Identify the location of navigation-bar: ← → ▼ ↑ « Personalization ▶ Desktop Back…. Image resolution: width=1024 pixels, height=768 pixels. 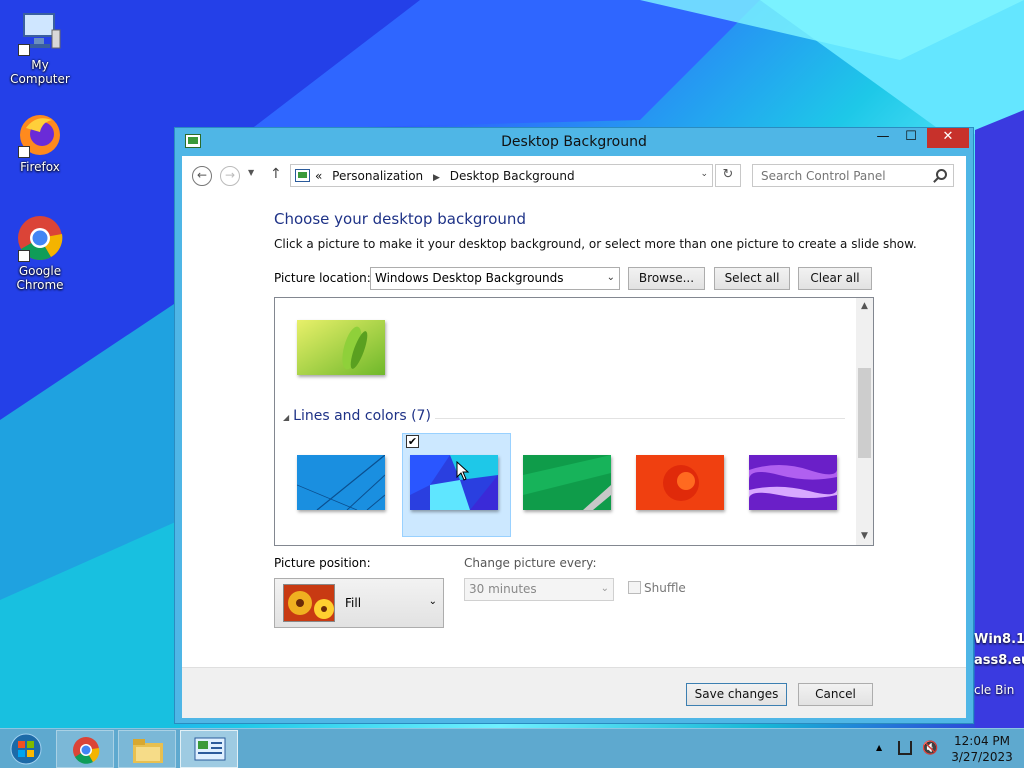
(574, 175).